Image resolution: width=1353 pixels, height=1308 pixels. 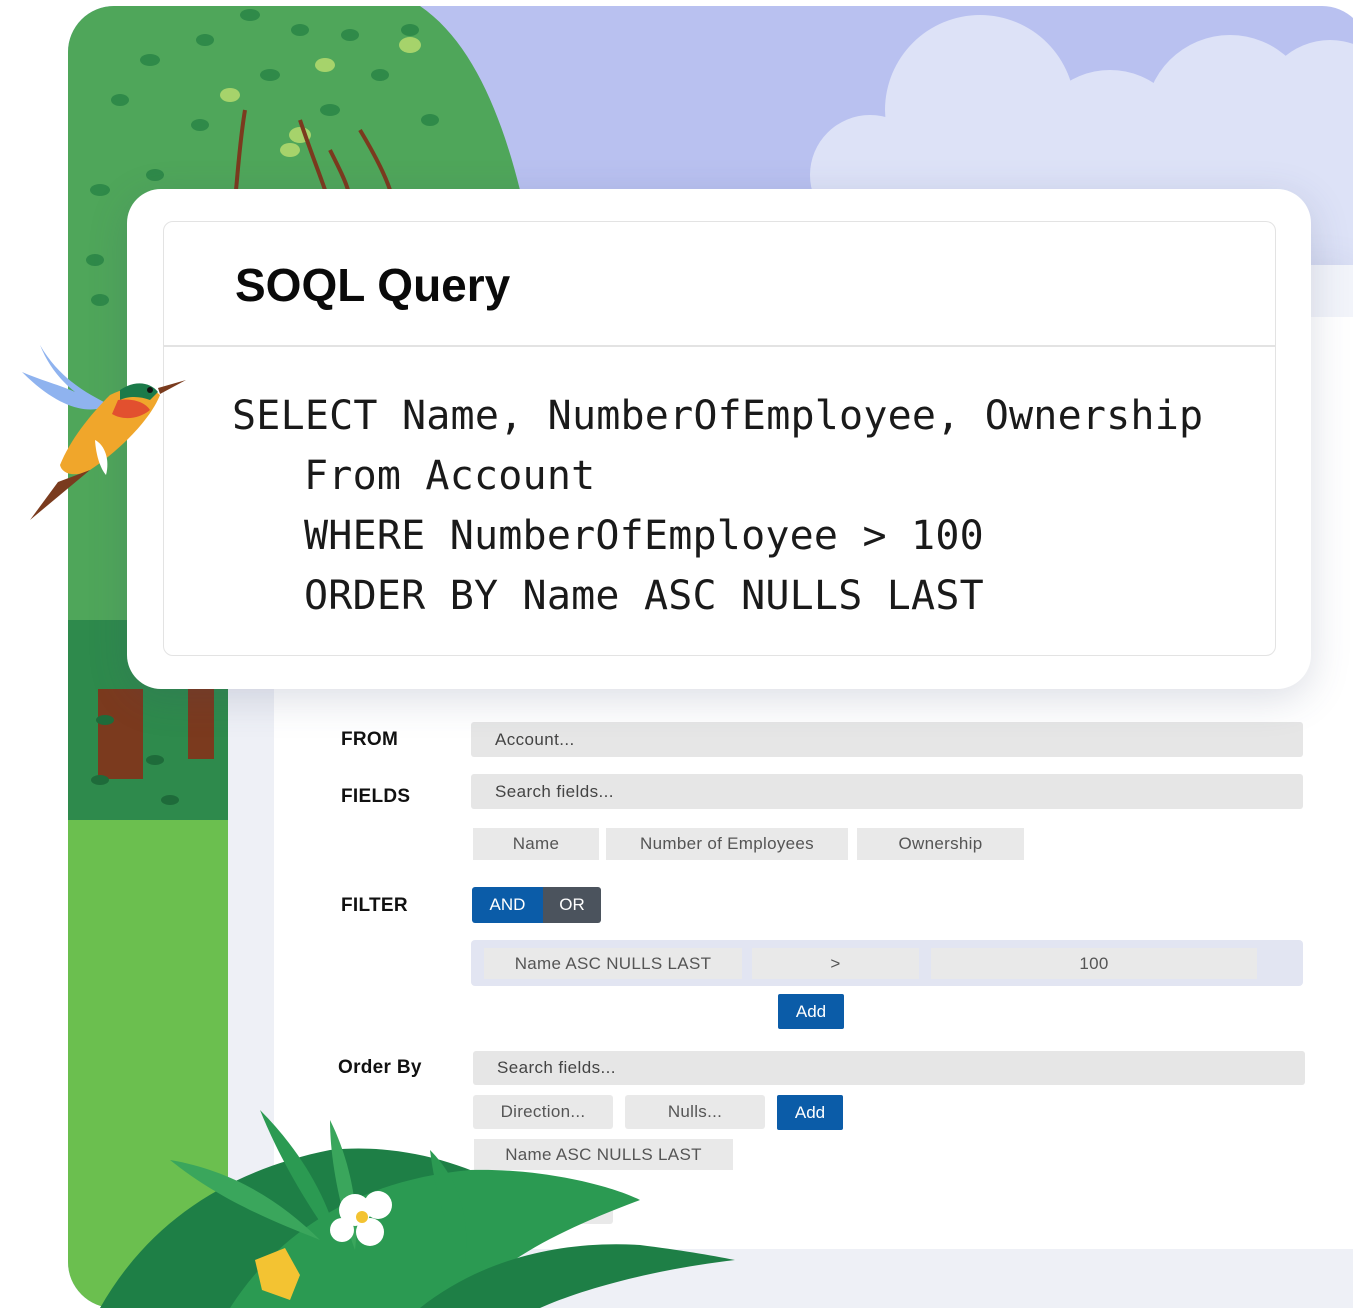 I want to click on field-chip-ownership: Ownership, so click(x=940, y=844).